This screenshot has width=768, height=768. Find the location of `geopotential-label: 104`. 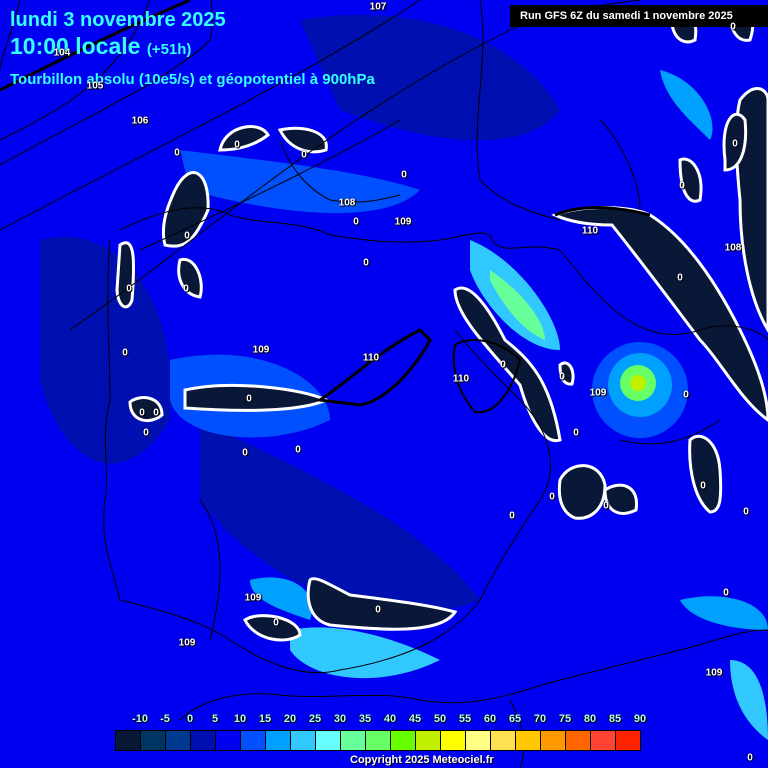

geopotential-label: 104 is located at coordinates (62, 53).